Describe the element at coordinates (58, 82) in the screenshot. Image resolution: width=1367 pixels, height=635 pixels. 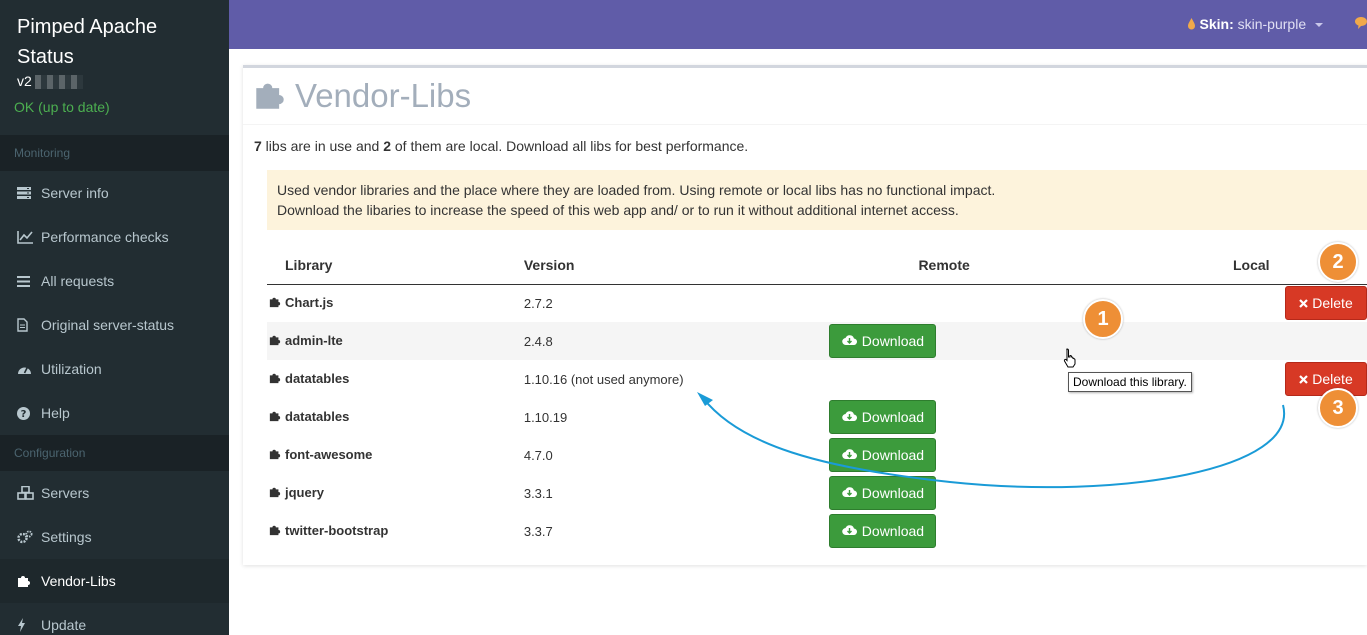
I see `blurred-version-number` at that location.